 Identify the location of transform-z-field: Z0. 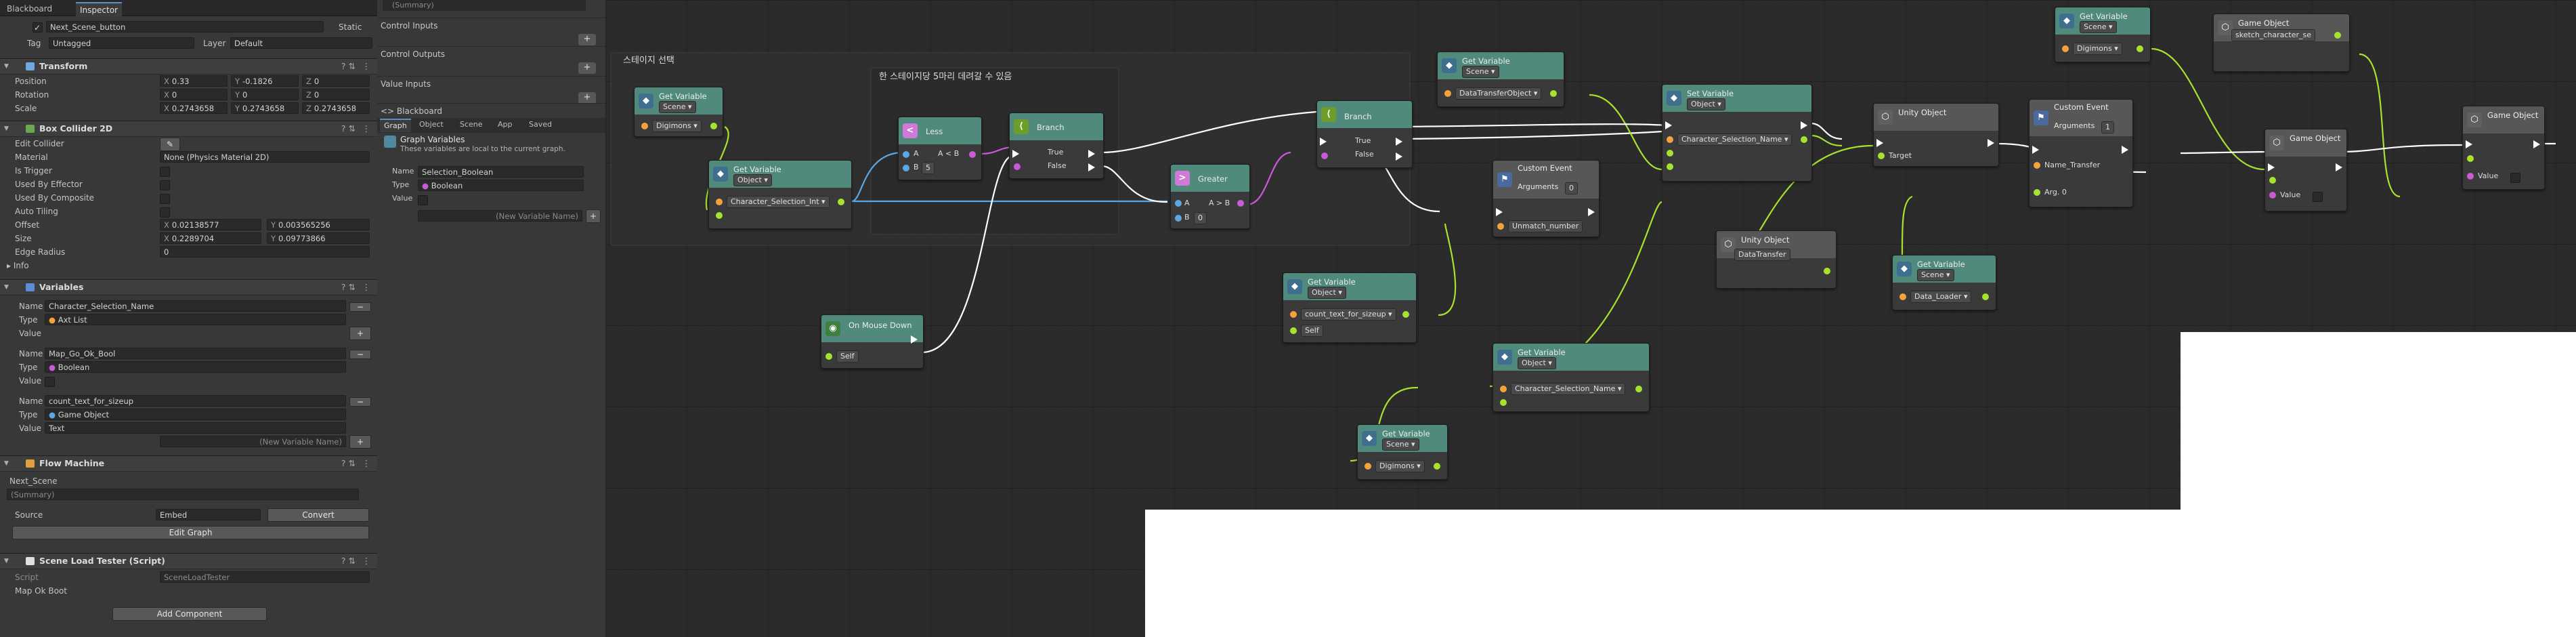
(336, 94).